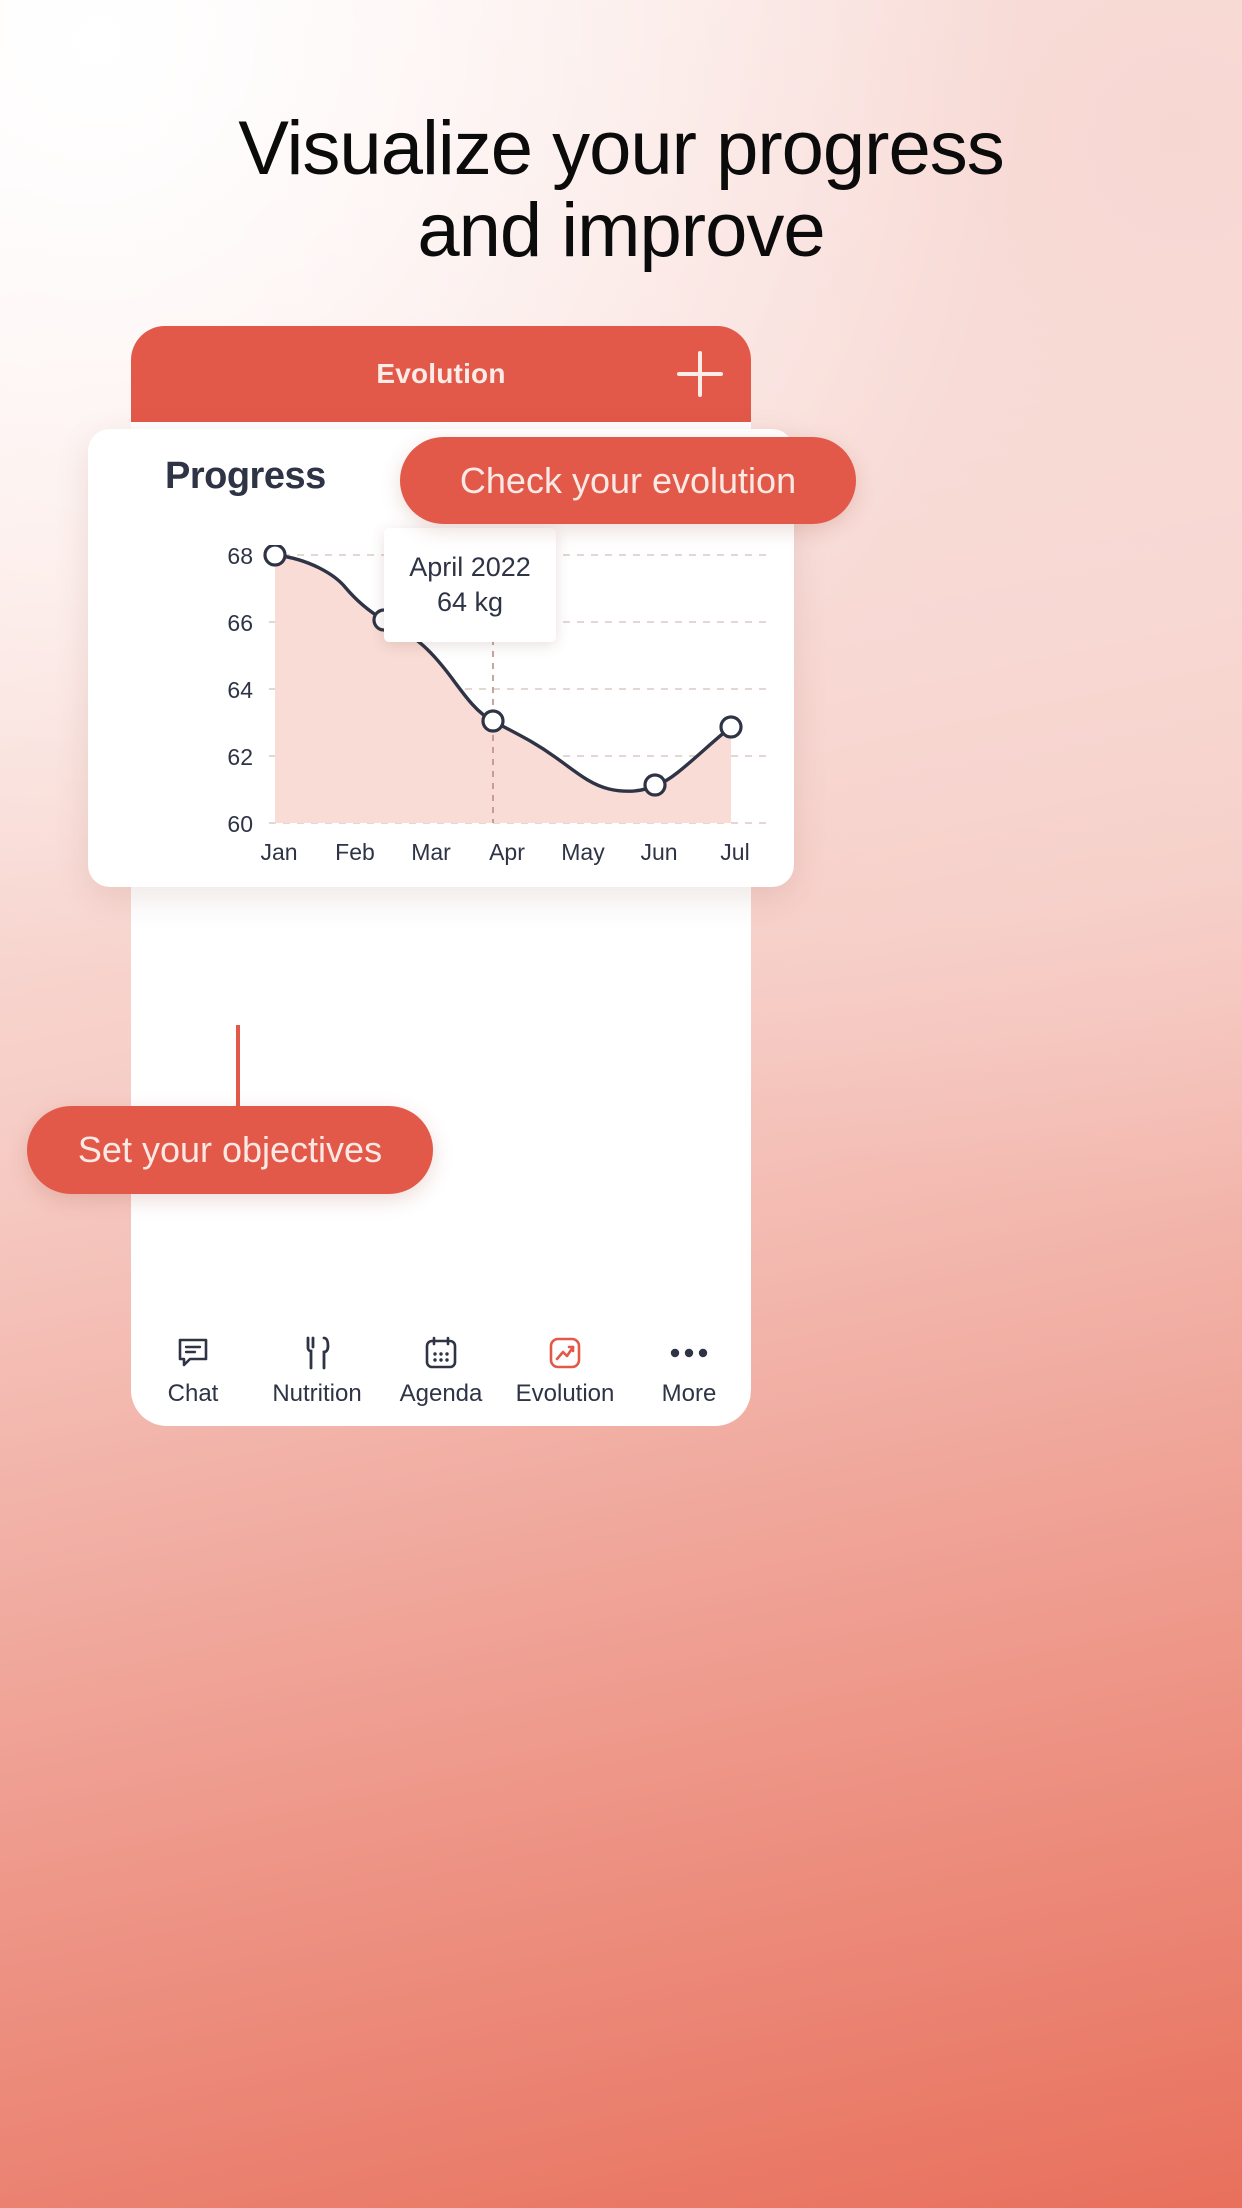  I want to click on svg-text: Jun, so click(658, 852).